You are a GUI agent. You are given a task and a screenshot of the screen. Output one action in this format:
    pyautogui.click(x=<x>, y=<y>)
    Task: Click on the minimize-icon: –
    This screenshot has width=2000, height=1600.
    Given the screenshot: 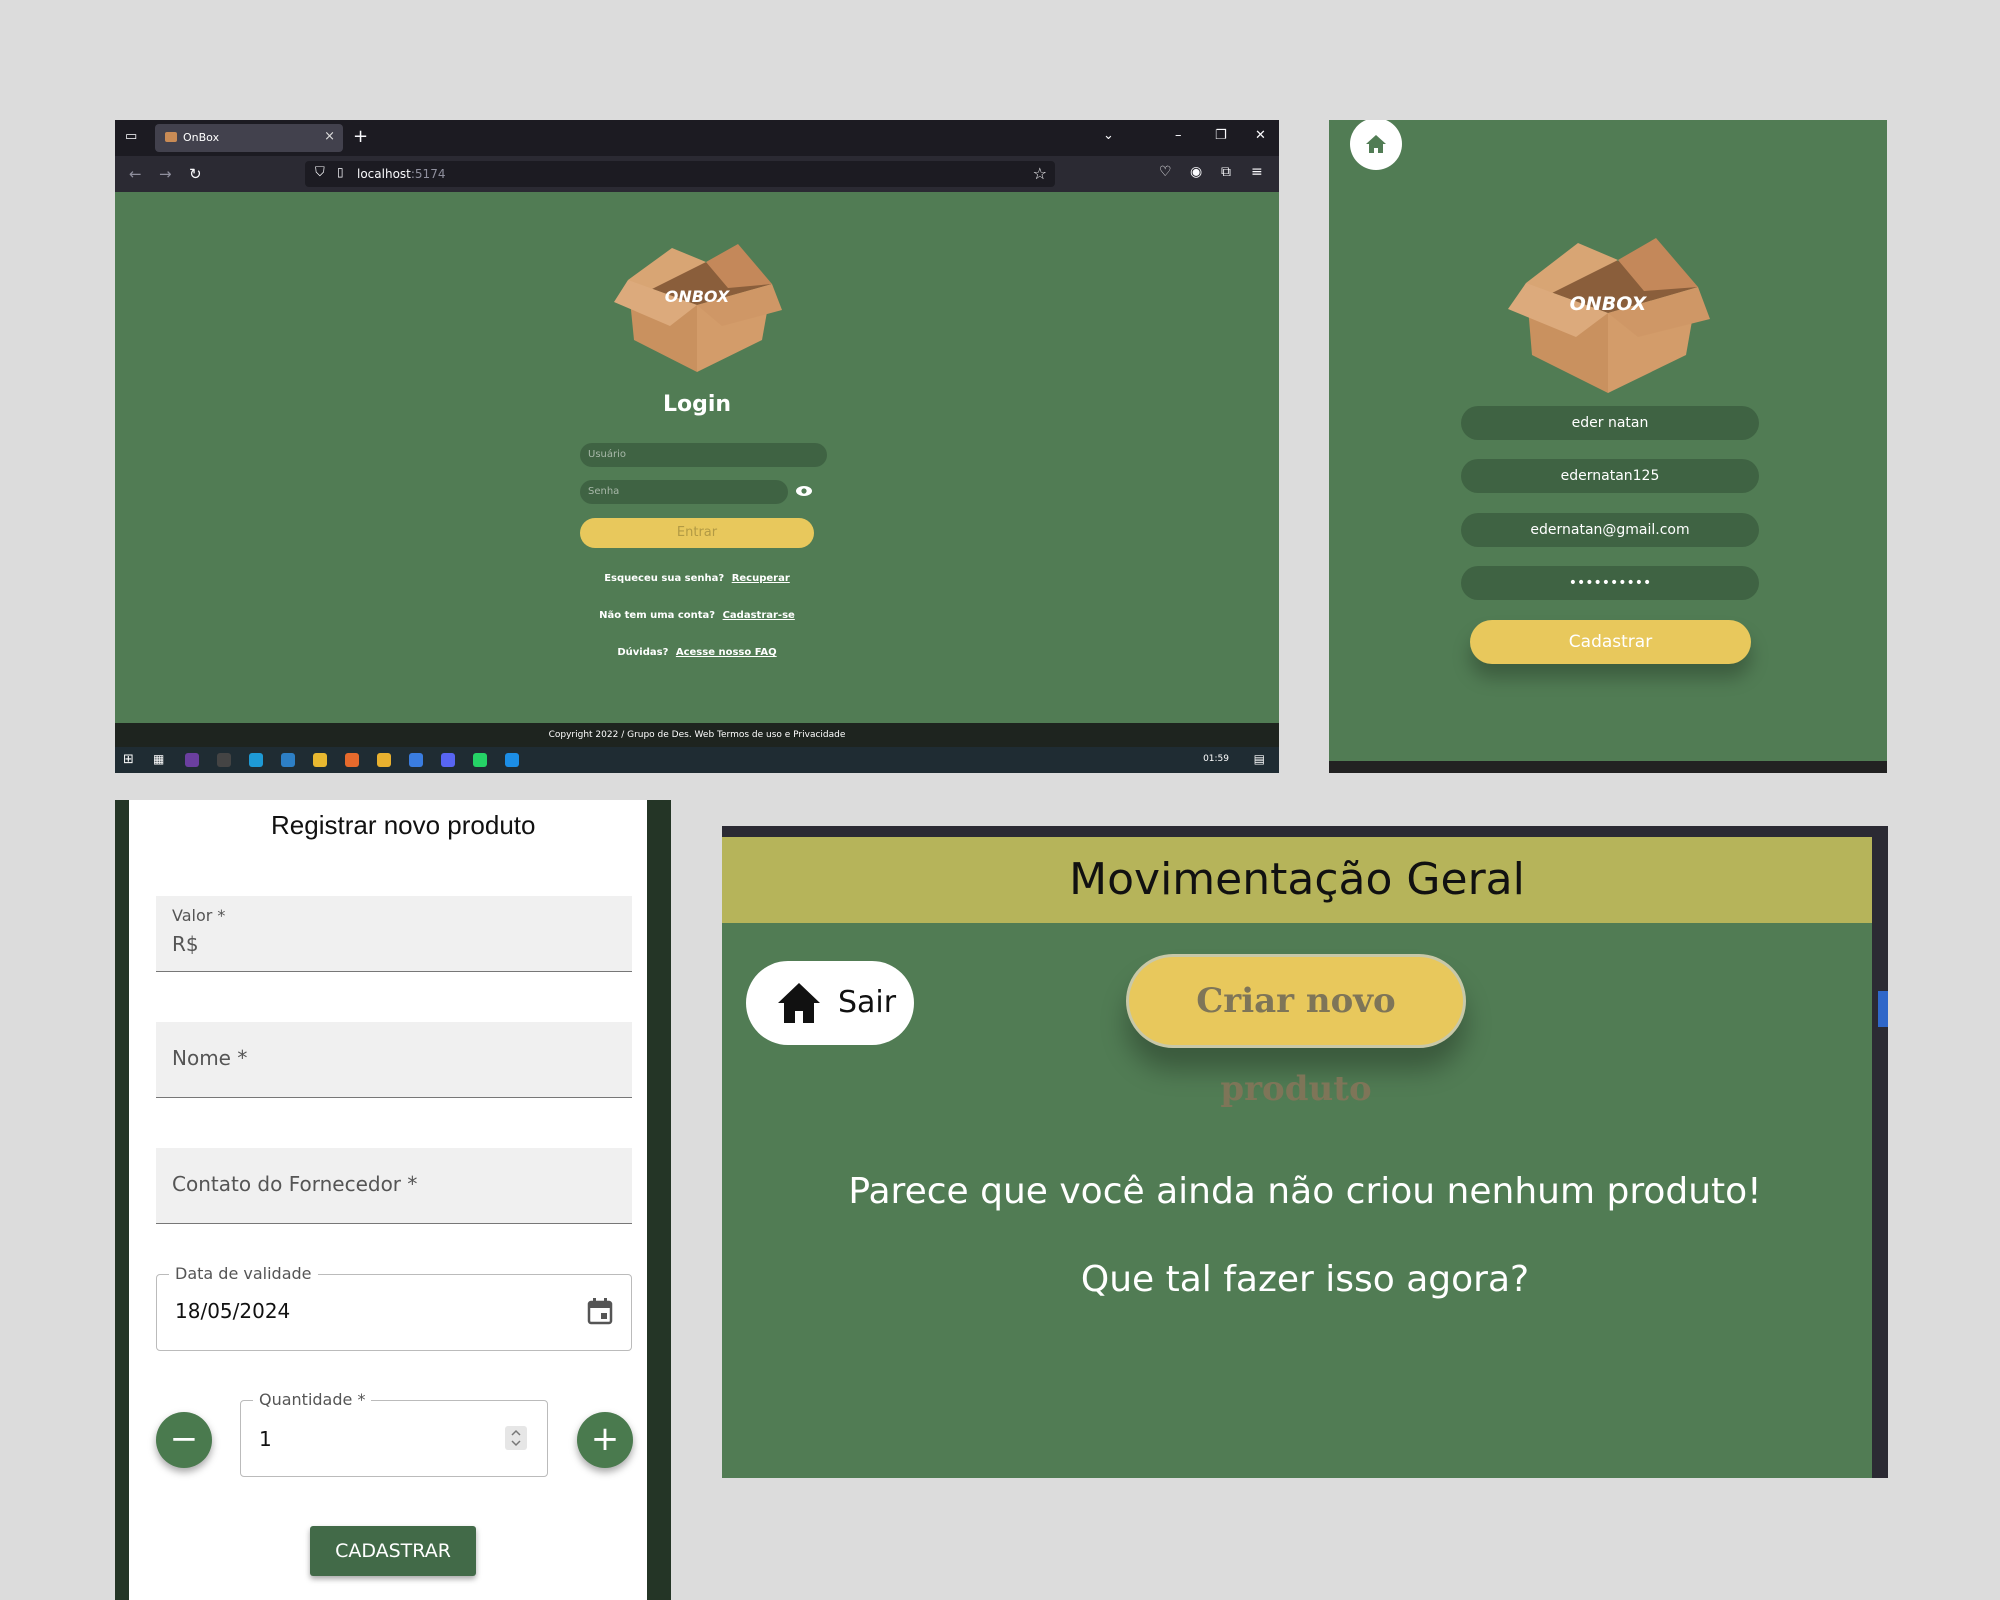 What is the action you would take?
    pyautogui.click(x=1178, y=135)
    